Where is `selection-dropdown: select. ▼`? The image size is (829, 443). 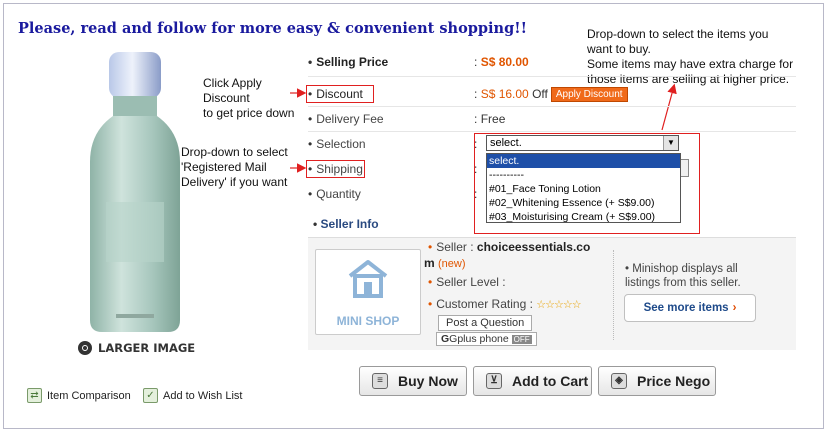
selection-dropdown: select. ▼ is located at coordinates (582, 143).